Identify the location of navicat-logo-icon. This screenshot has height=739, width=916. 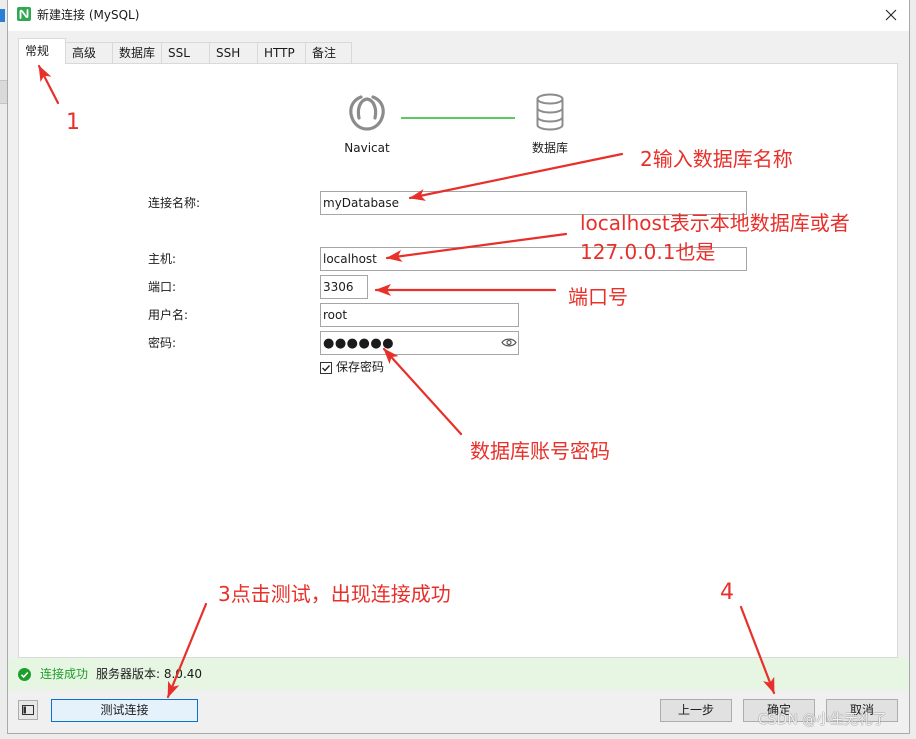
(367, 113).